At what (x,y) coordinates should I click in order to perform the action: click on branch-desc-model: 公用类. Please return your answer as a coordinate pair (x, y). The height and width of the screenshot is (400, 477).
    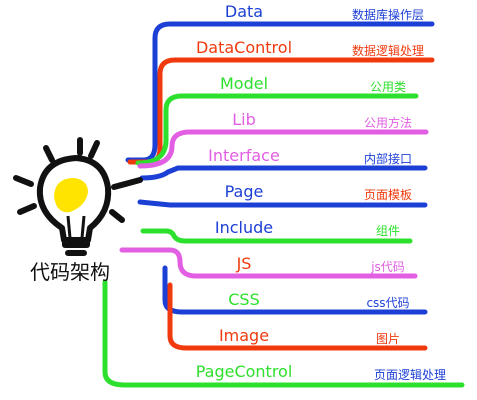
    Looking at the image, I should click on (388, 87).